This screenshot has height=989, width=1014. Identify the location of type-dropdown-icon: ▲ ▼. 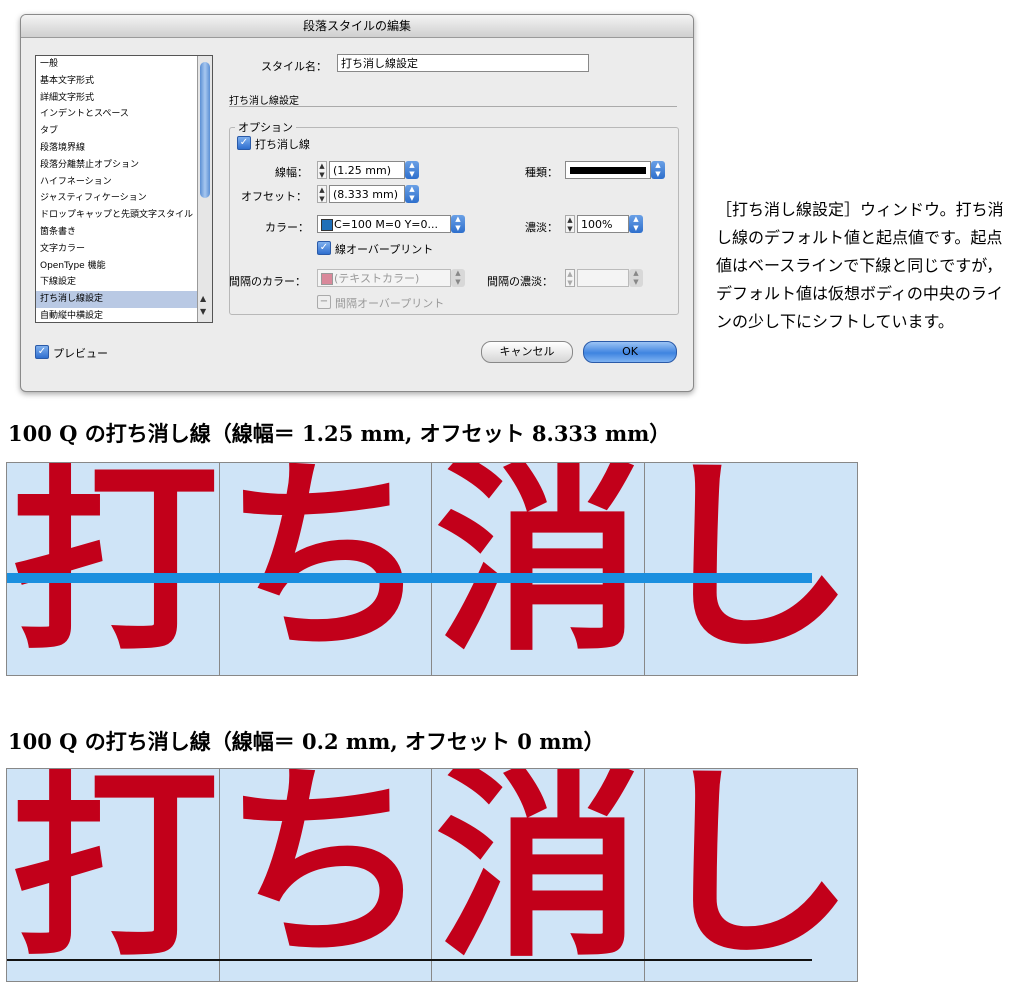
(658, 170).